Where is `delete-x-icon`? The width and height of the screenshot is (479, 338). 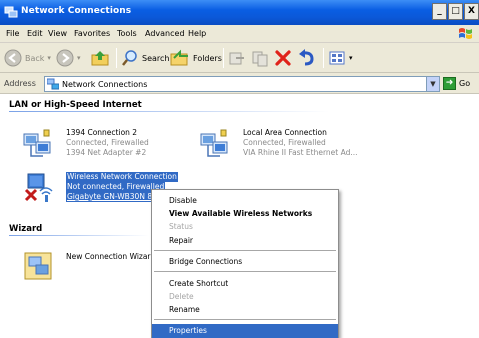 delete-x-icon is located at coordinates (283, 58).